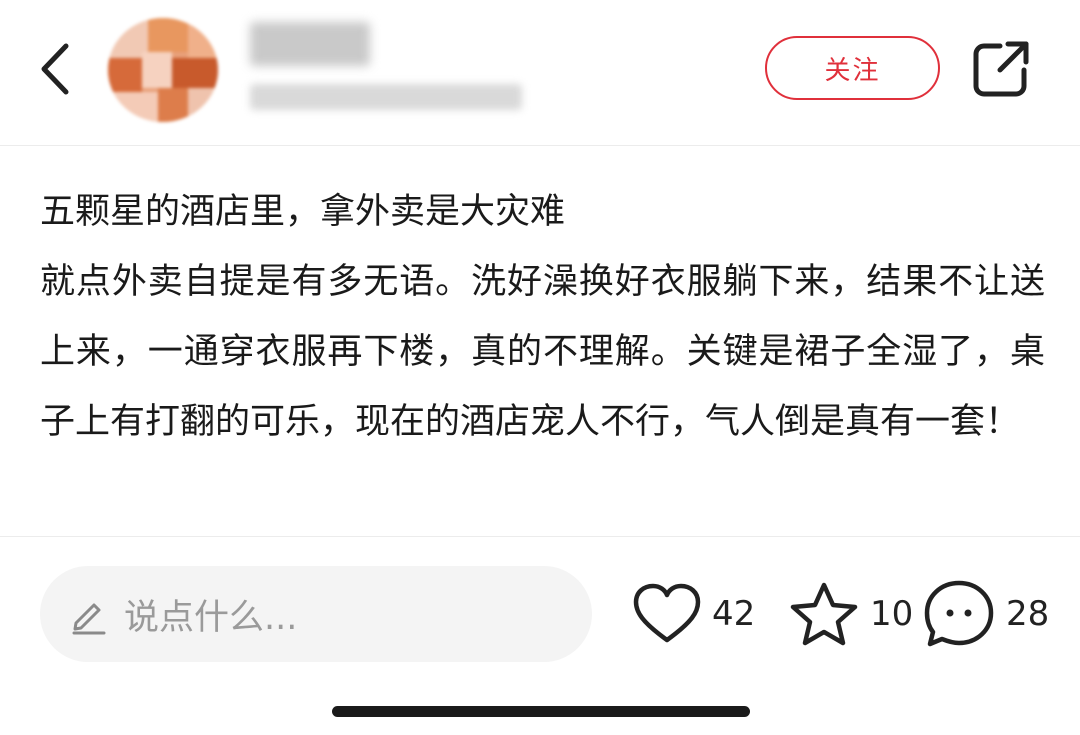  What do you see at coordinates (1028, 614) in the screenshot?
I see `comment-count: 28` at bounding box center [1028, 614].